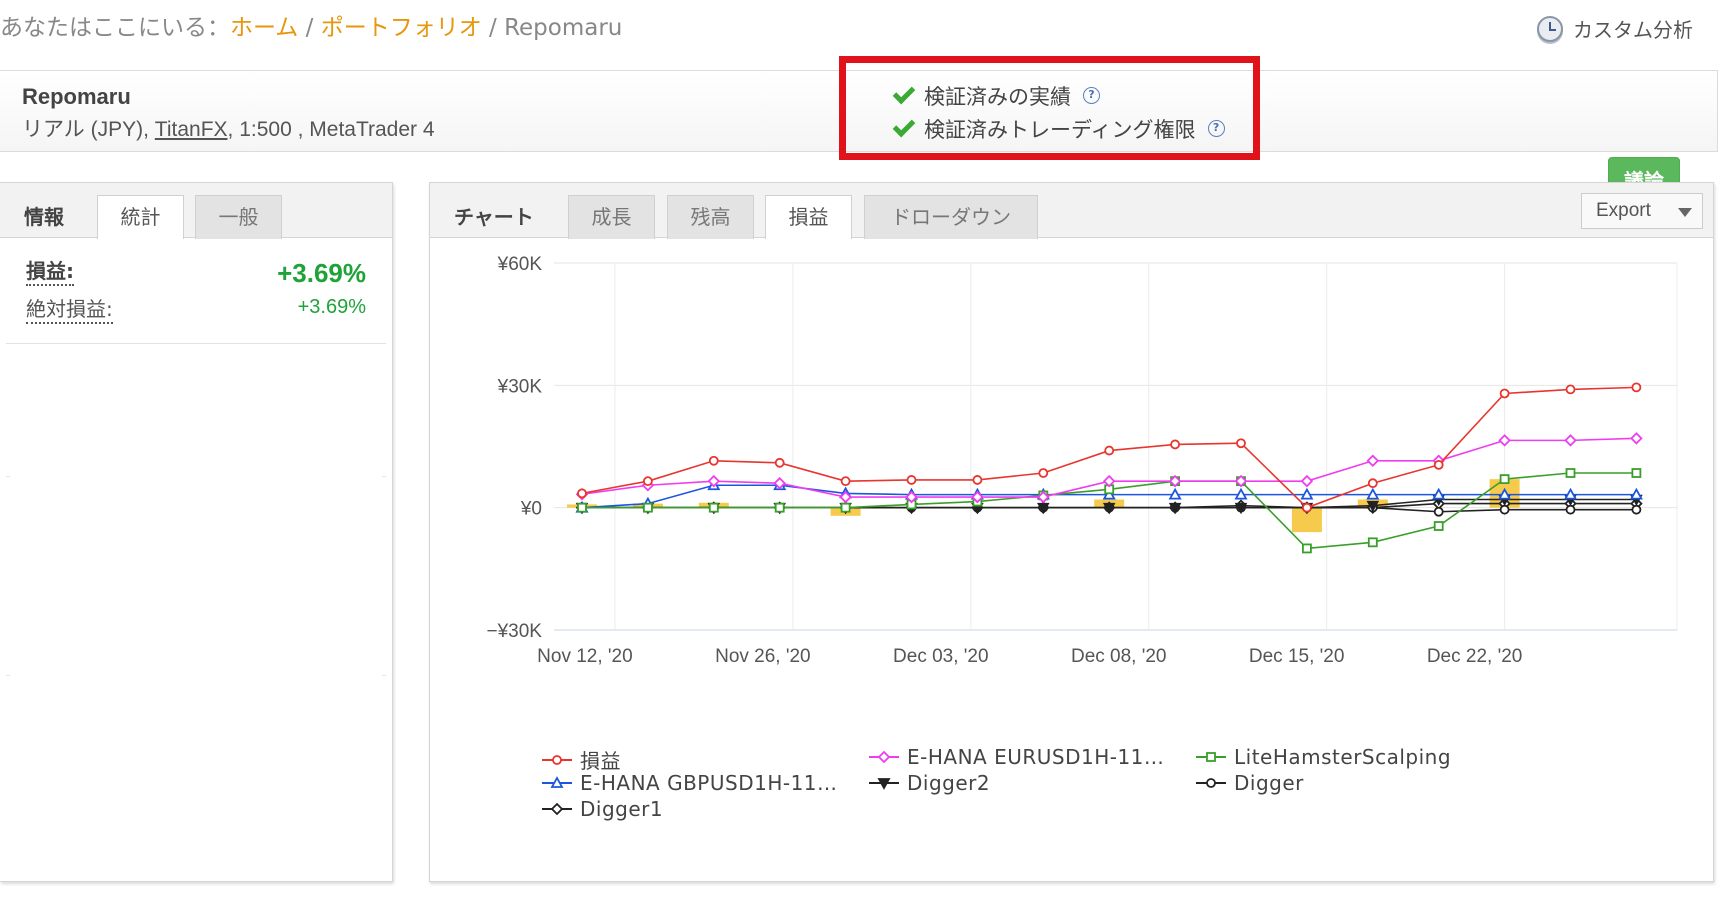 The width and height of the screenshot is (1727, 907). What do you see at coordinates (520, 264) in the screenshot?
I see `y-tick-label: ¥60K` at bounding box center [520, 264].